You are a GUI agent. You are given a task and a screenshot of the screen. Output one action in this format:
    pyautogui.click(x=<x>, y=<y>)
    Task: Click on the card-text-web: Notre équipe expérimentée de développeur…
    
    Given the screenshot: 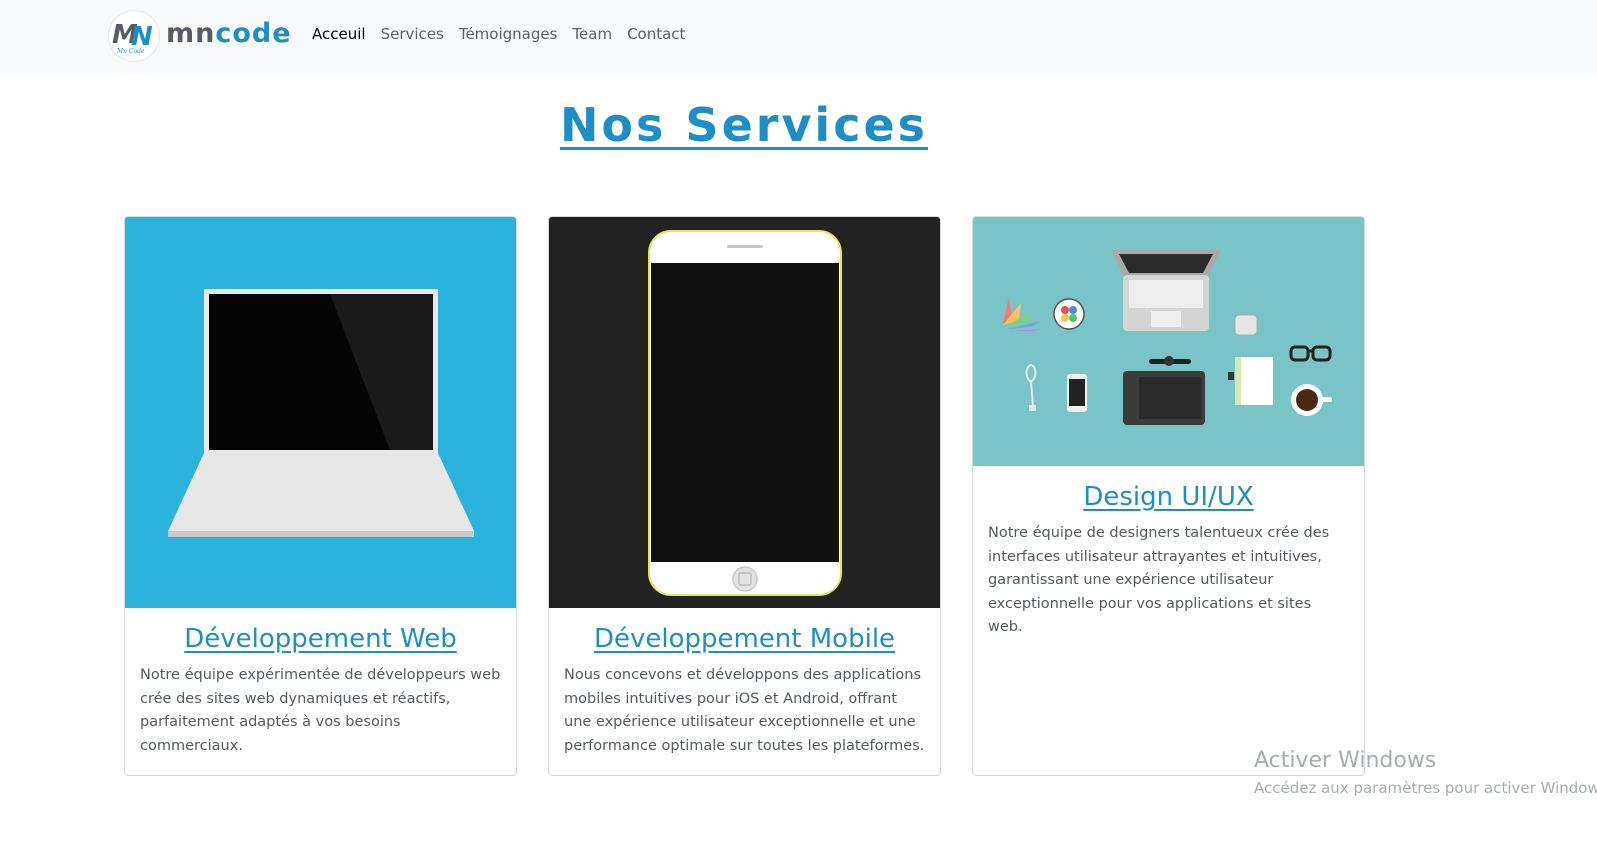 What is the action you would take?
    pyautogui.click(x=320, y=710)
    